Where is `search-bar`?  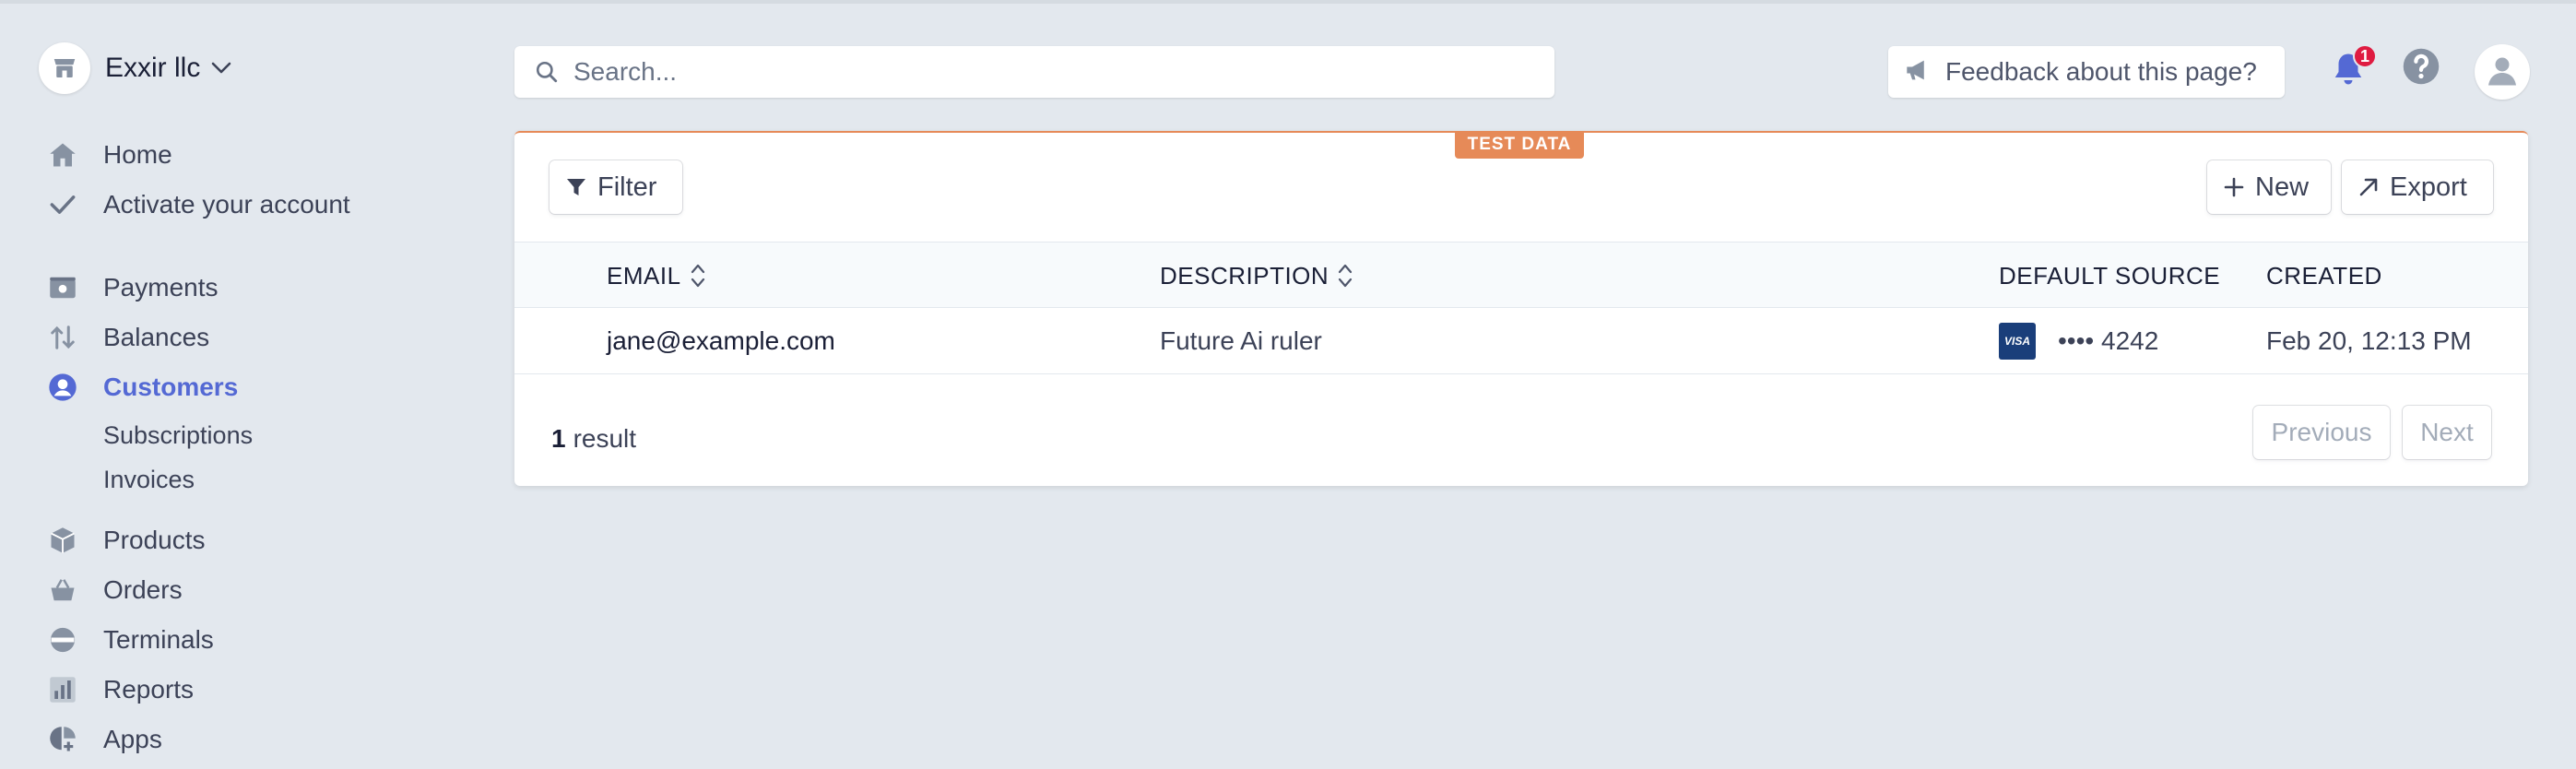
search-bar is located at coordinates (1034, 72).